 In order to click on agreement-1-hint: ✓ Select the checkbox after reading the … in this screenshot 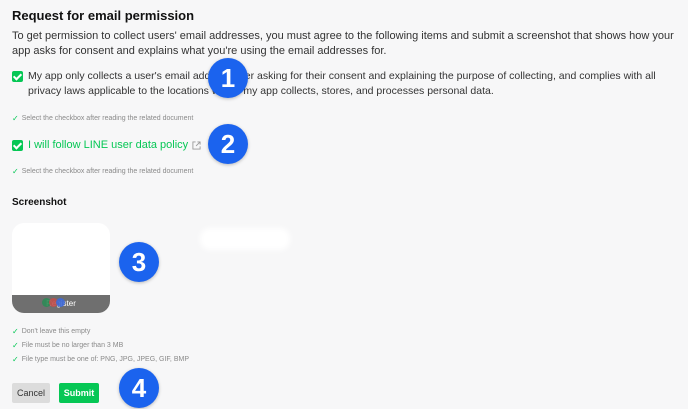, I will do `click(103, 118)`.